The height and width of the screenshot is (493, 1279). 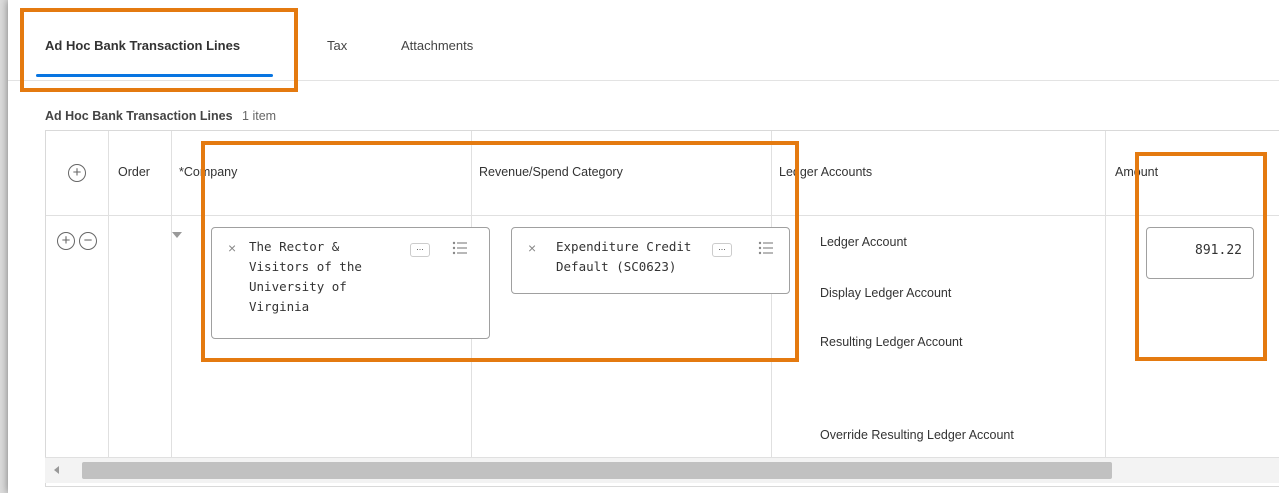 What do you see at coordinates (177, 235) in the screenshot?
I see `order-dropdown-caret-icon` at bounding box center [177, 235].